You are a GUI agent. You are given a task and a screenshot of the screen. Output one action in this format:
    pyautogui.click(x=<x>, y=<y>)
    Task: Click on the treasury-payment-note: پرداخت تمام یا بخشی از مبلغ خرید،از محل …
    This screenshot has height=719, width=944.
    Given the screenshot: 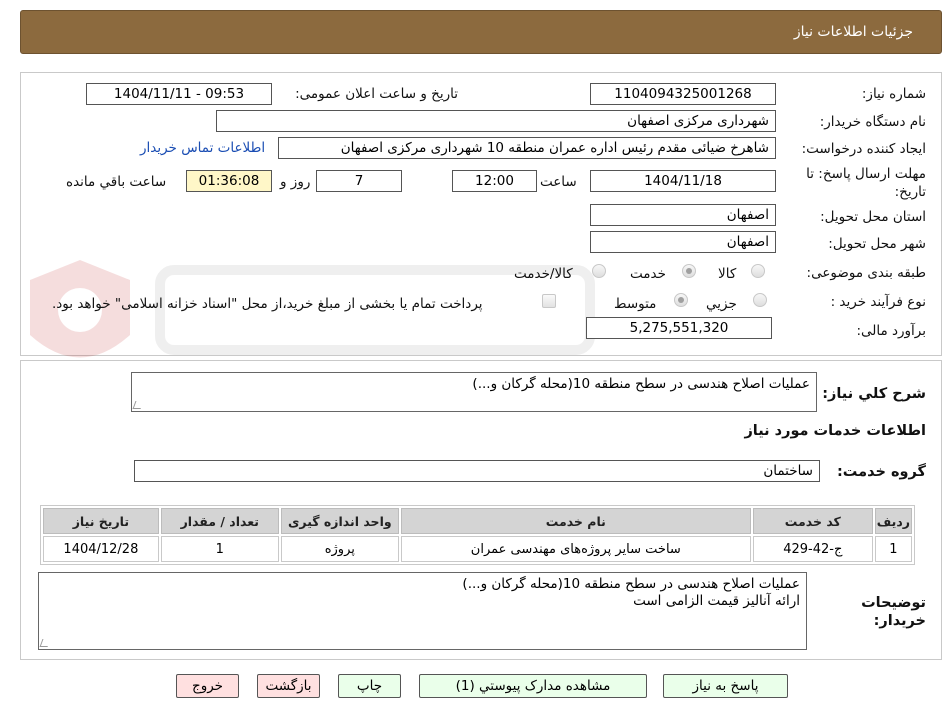 What is the action you would take?
    pyautogui.click(x=267, y=304)
    